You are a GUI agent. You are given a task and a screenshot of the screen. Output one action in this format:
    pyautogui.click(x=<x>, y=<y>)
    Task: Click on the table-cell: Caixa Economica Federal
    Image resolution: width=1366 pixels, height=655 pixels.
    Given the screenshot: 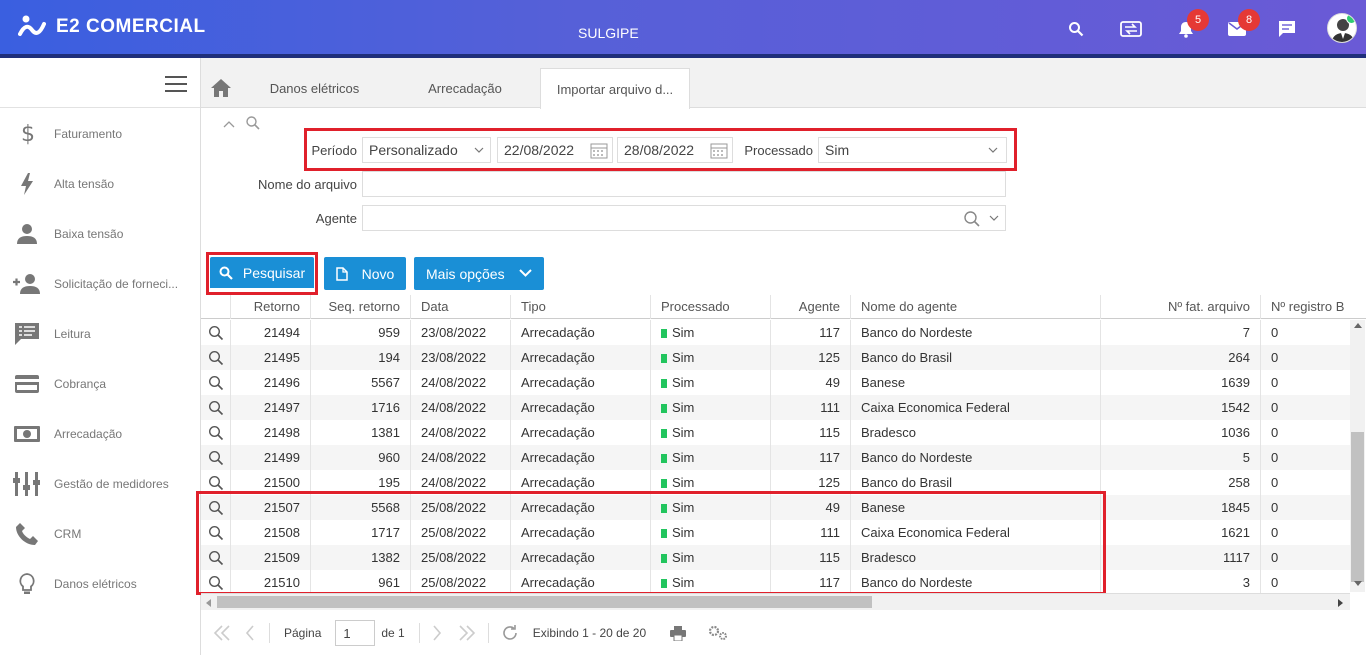 What is the action you would take?
    pyautogui.click(x=976, y=407)
    